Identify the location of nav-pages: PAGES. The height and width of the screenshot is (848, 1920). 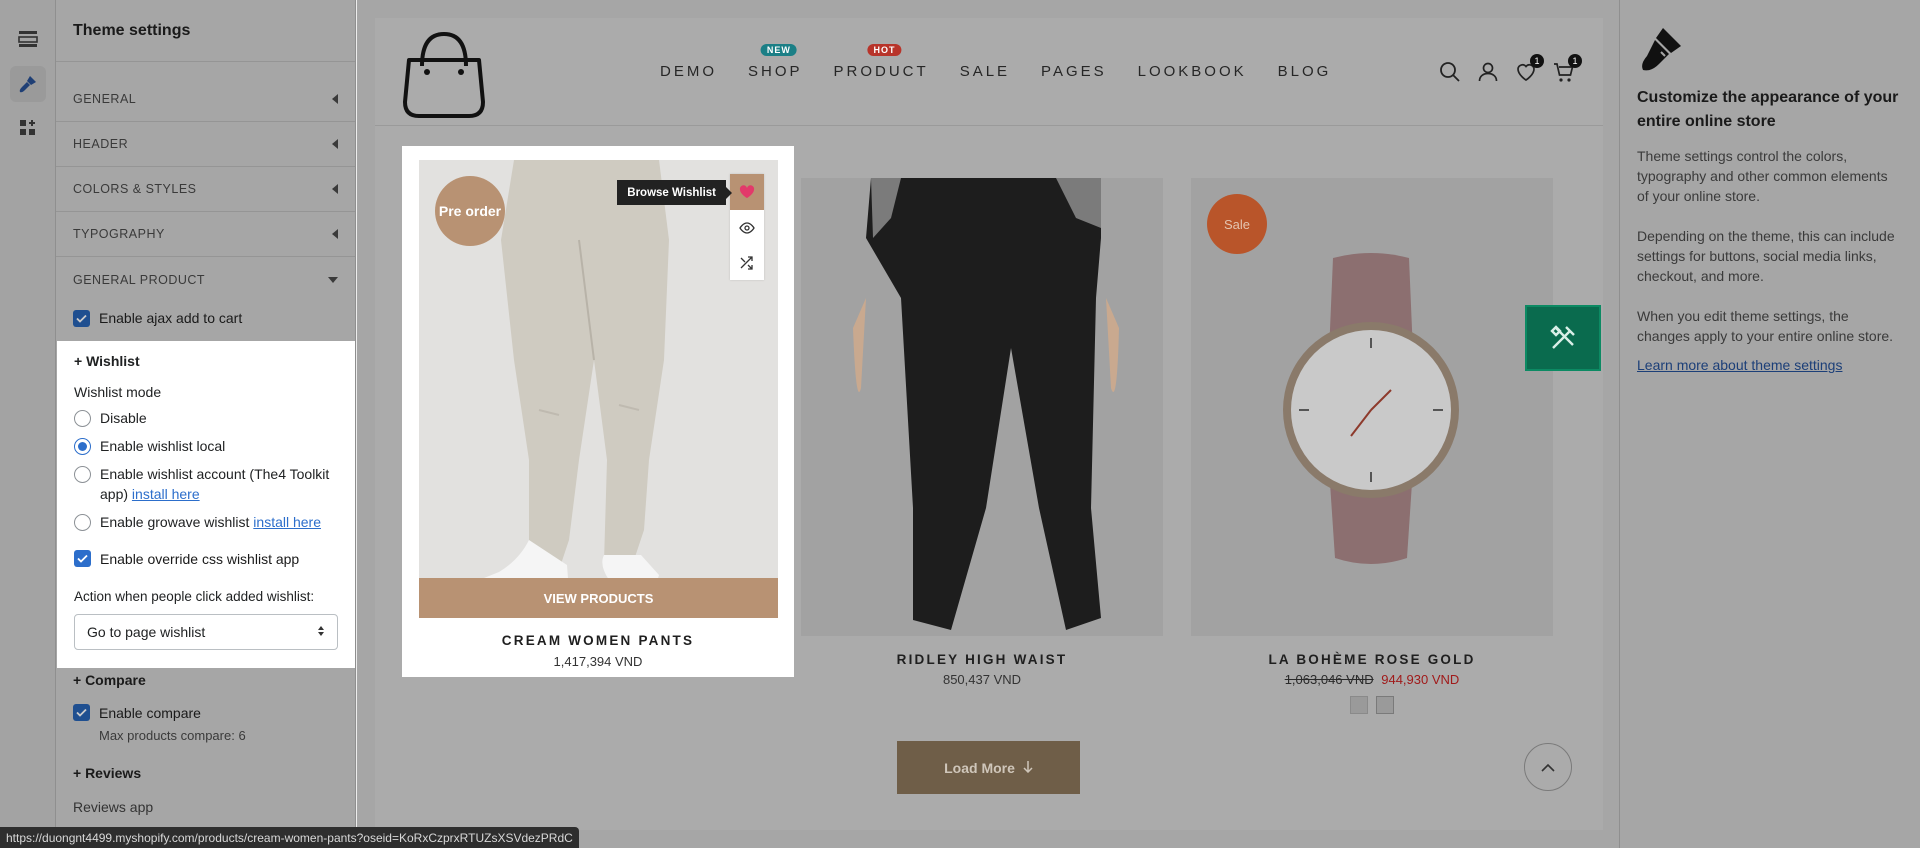
(1074, 71).